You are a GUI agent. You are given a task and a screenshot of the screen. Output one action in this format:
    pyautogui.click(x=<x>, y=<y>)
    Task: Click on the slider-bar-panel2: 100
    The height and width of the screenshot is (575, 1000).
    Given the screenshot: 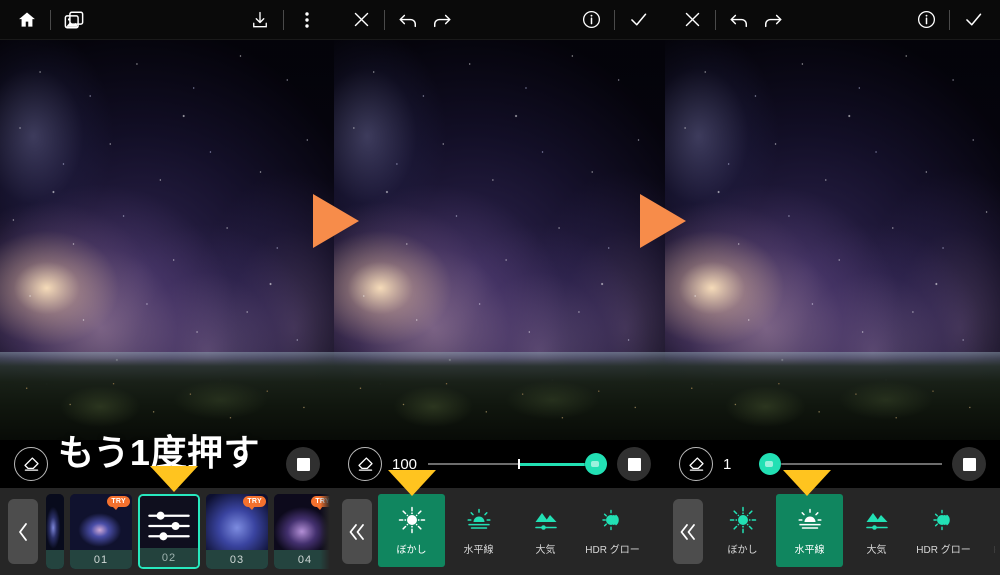 What is the action you would take?
    pyautogui.click(x=499, y=464)
    